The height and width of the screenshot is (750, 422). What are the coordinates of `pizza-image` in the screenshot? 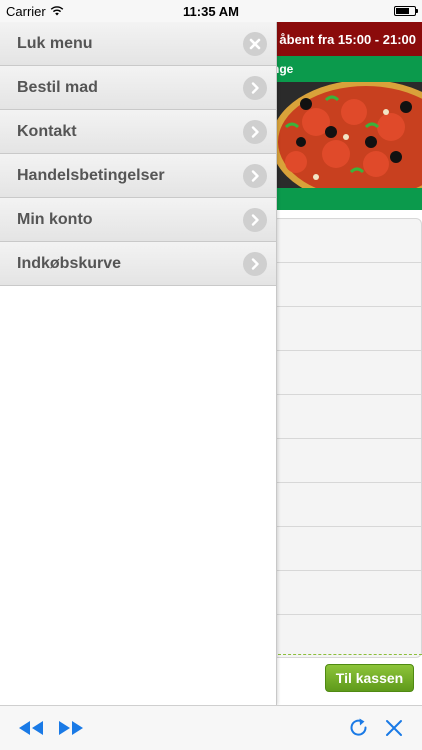 It's located at (349, 135).